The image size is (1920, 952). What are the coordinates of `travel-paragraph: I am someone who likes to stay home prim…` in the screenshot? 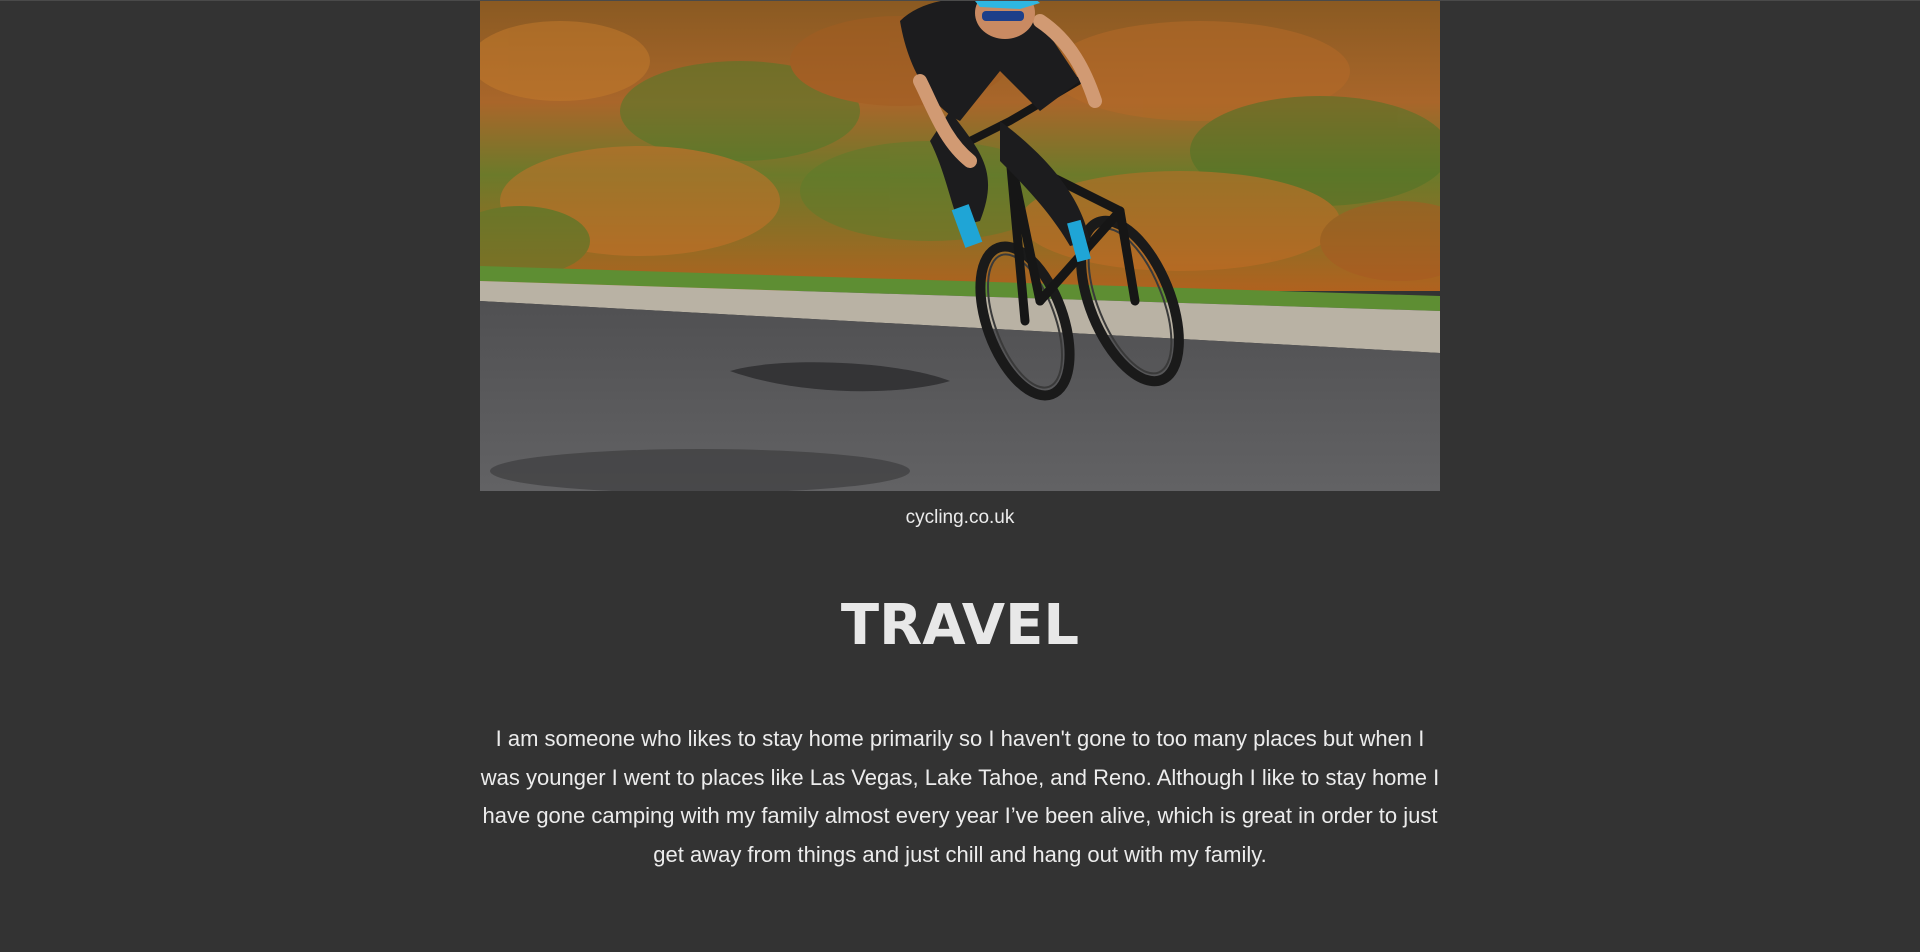 It's located at (960, 796).